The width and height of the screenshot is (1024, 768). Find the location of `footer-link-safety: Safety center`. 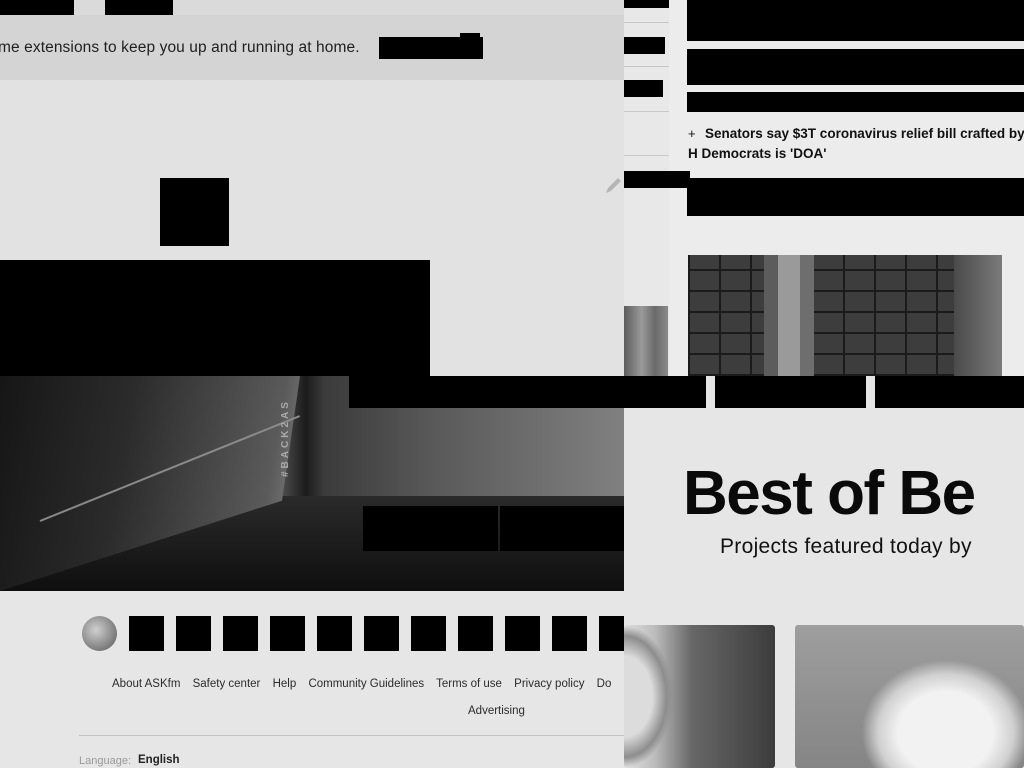

footer-link-safety: Safety center is located at coordinates (227, 684).